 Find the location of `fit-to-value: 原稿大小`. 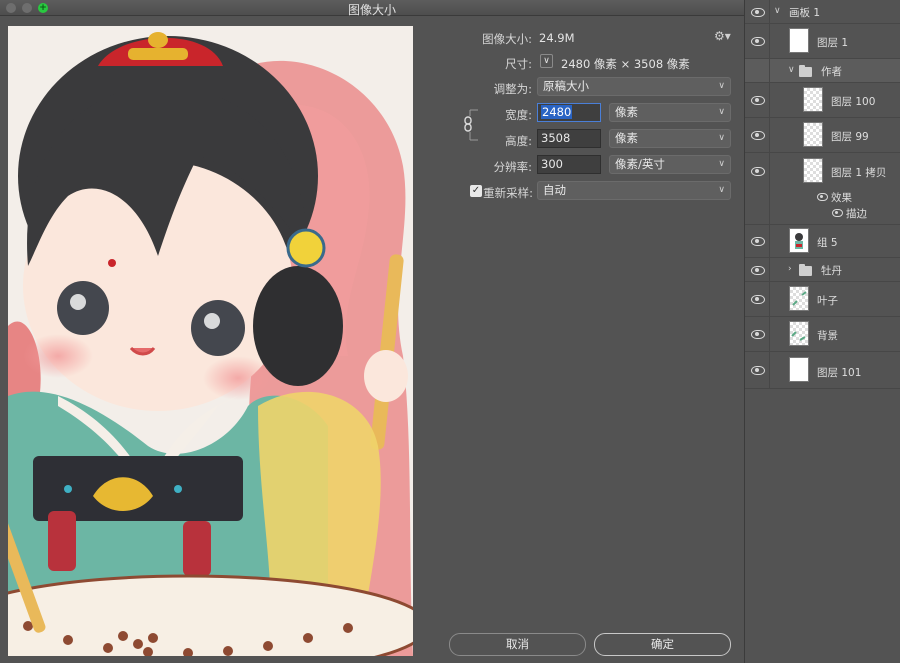

fit-to-value: 原稿大小 is located at coordinates (566, 86).